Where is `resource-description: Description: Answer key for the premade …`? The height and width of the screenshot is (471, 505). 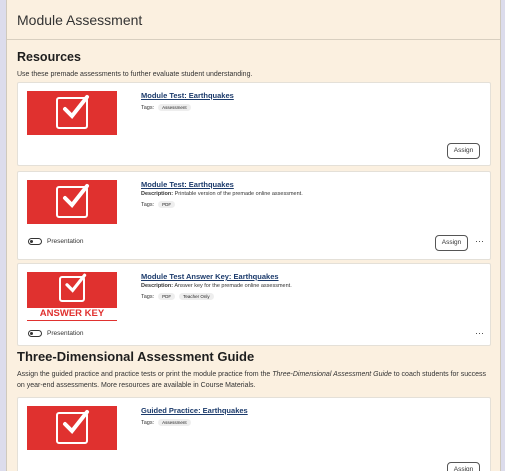 resource-description: Description: Answer key for the premade … is located at coordinates (310, 286).